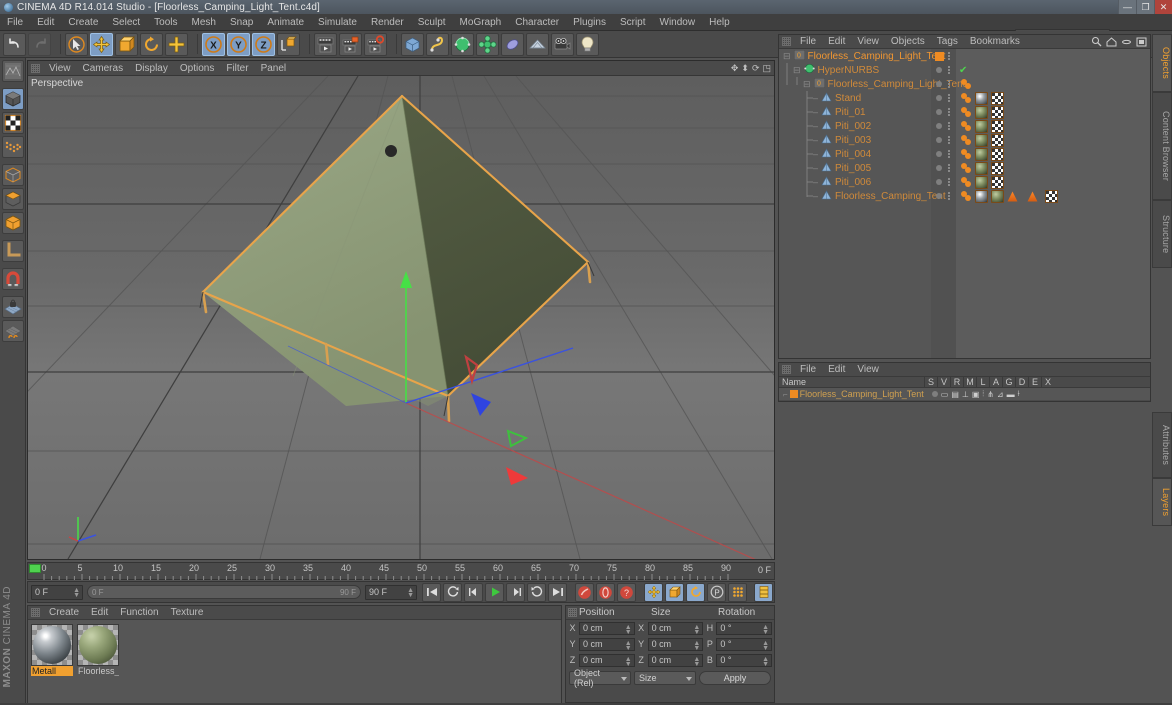 The width and height of the screenshot is (1172, 705). I want to click on tool-lock-grid, so click(12, 307).